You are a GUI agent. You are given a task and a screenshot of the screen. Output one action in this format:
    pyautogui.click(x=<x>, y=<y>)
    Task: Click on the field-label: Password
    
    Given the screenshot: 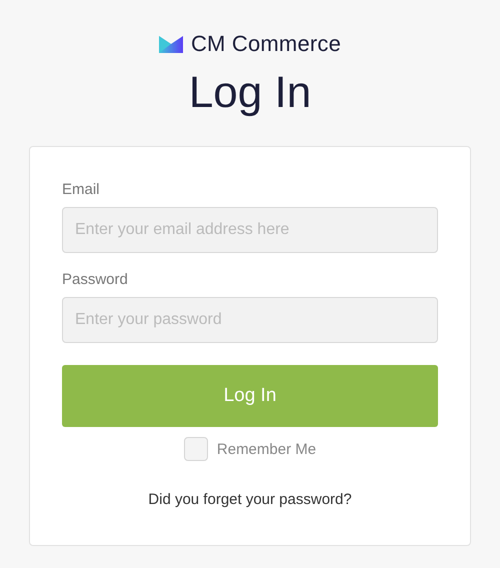 What is the action you would take?
    pyautogui.click(x=95, y=280)
    